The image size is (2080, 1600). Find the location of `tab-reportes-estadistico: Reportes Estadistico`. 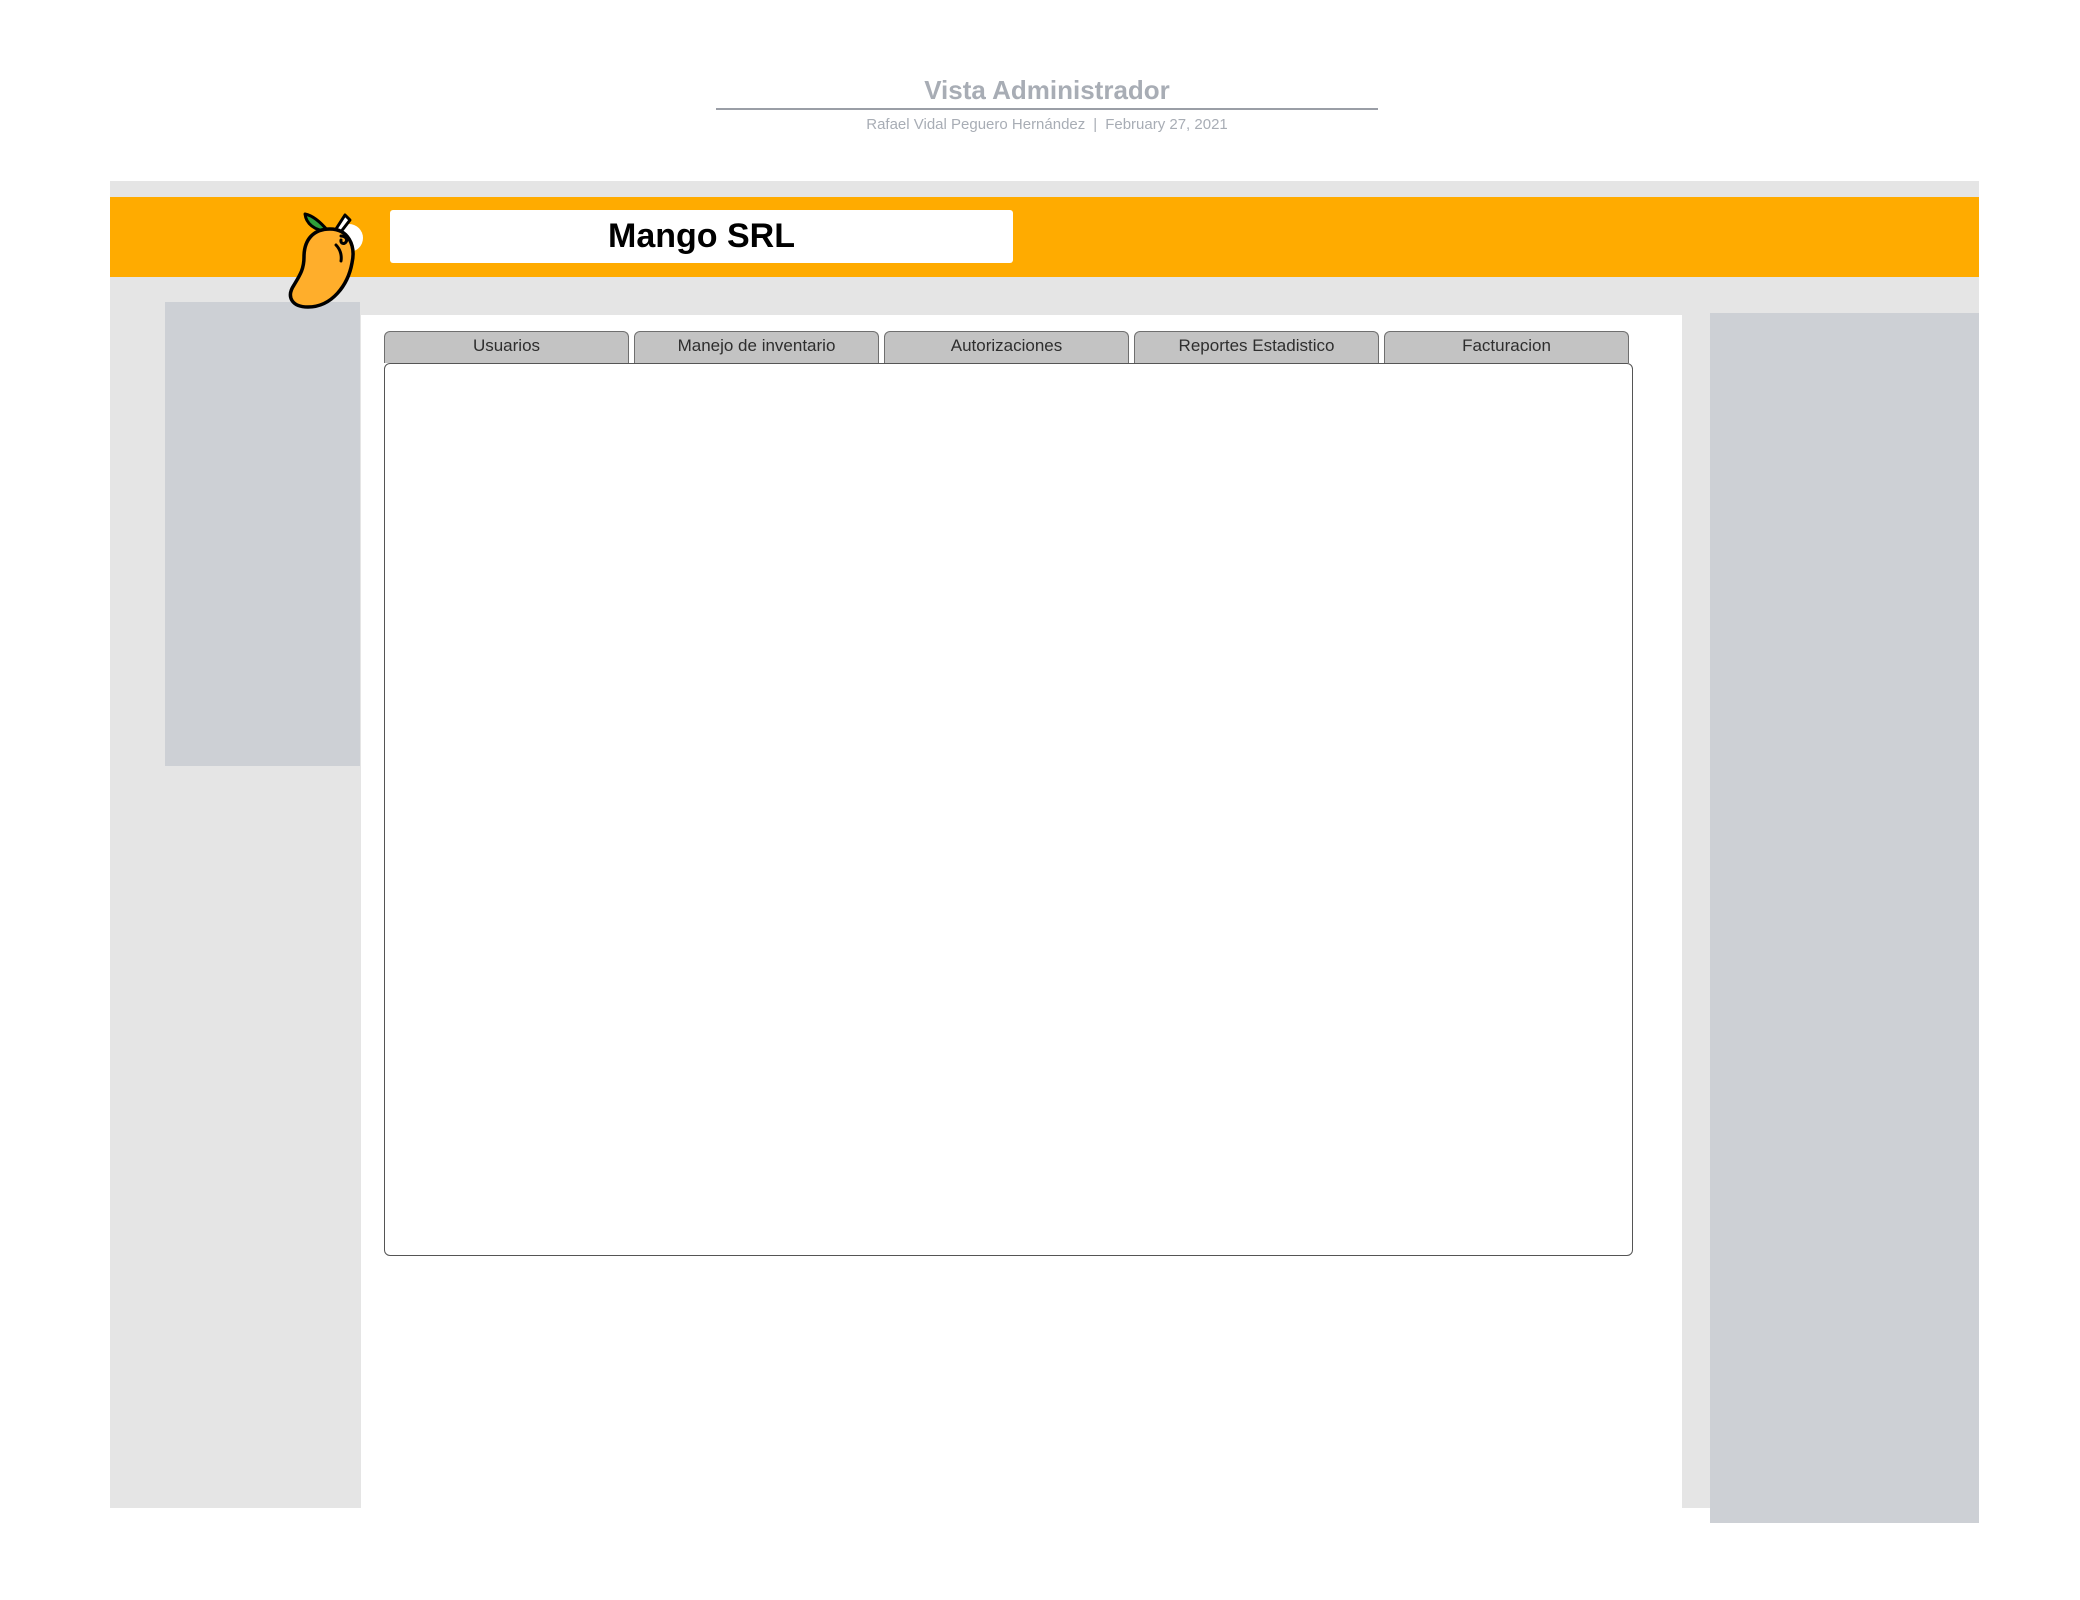

tab-reportes-estadistico: Reportes Estadistico is located at coordinates (1256, 347).